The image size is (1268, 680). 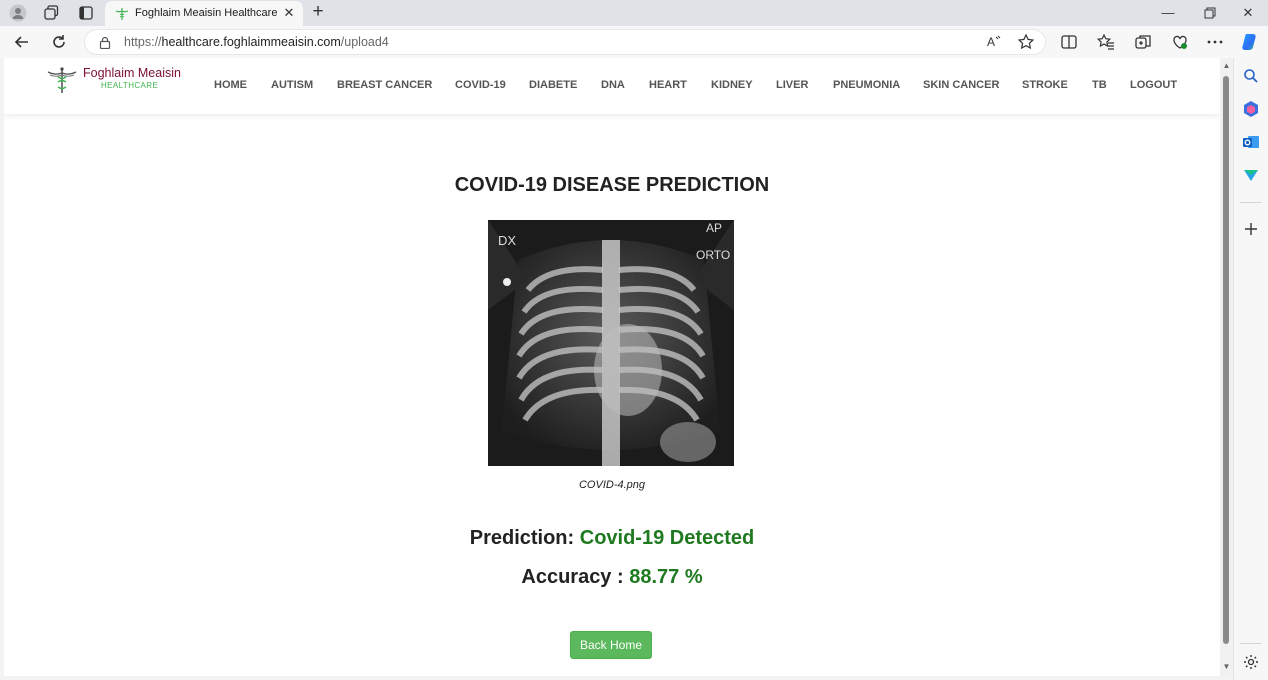 What do you see at coordinates (732, 85) in the screenshot?
I see `nav-kidney: KIDNEY` at bounding box center [732, 85].